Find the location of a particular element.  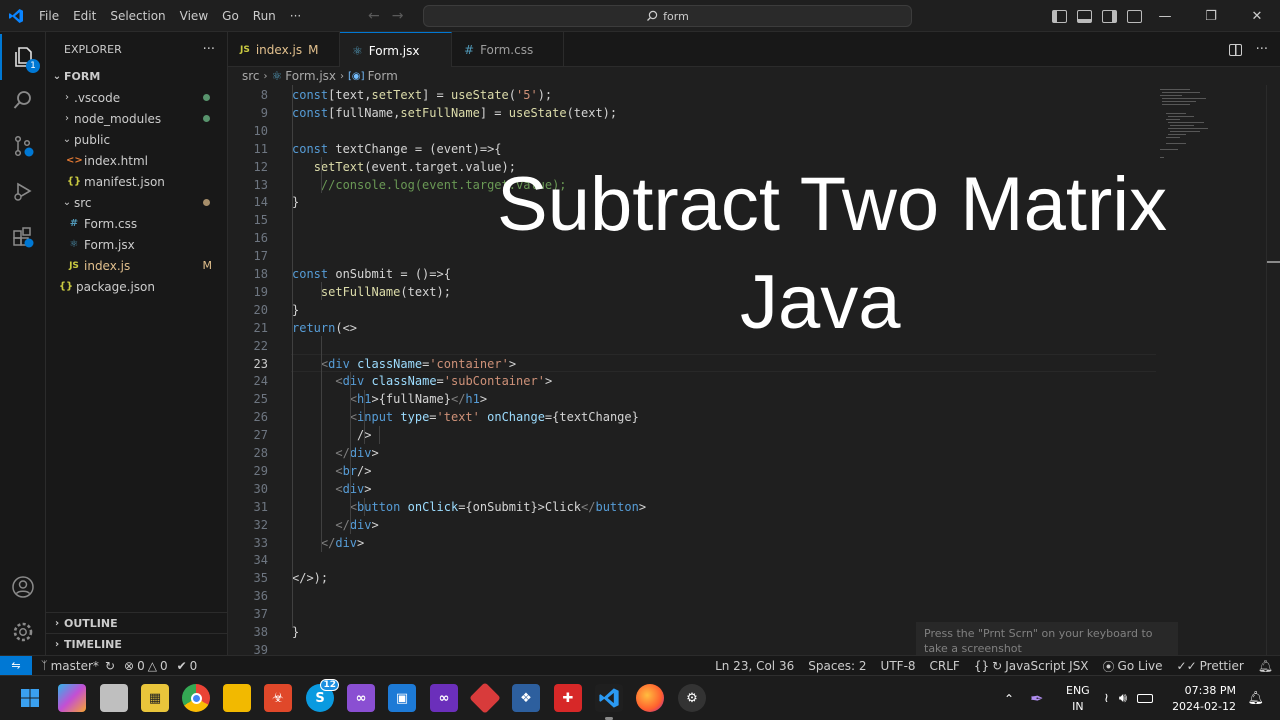

tab-form-css: # Form.css is located at coordinates (508, 49).